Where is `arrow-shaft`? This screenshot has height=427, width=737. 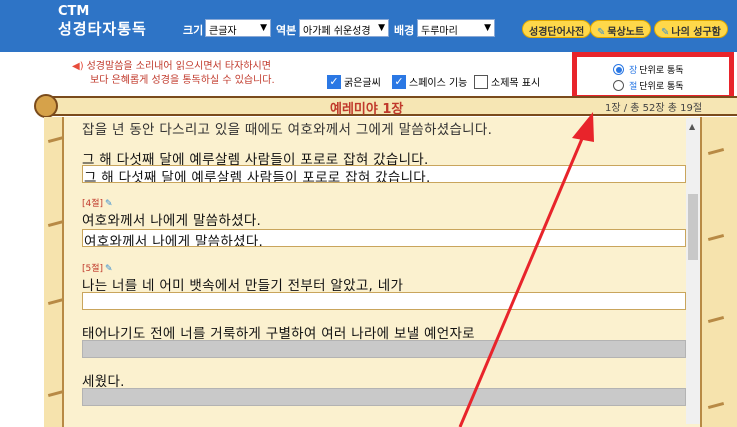 arrow-shaft is located at coordinates (522, 280).